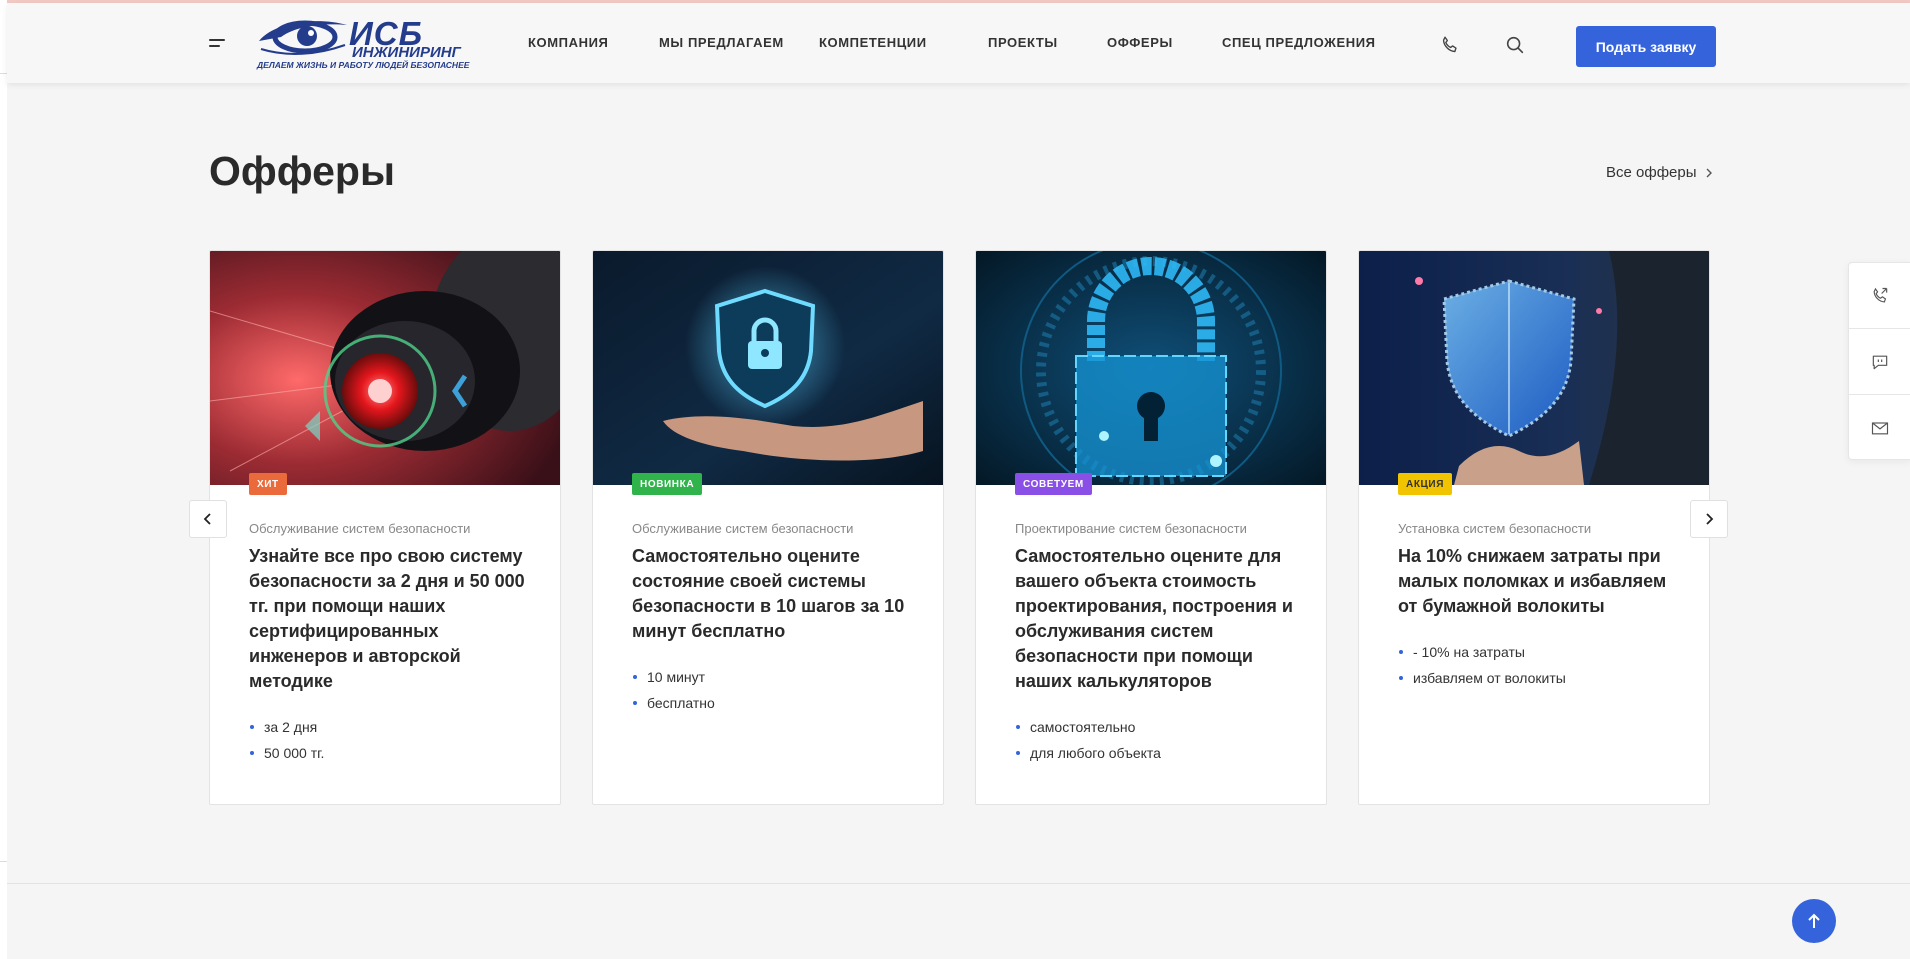 This screenshot has width=1910, height=959. I want to click on nav-item-company: КОМПАНИЯ, so click(568, 42).